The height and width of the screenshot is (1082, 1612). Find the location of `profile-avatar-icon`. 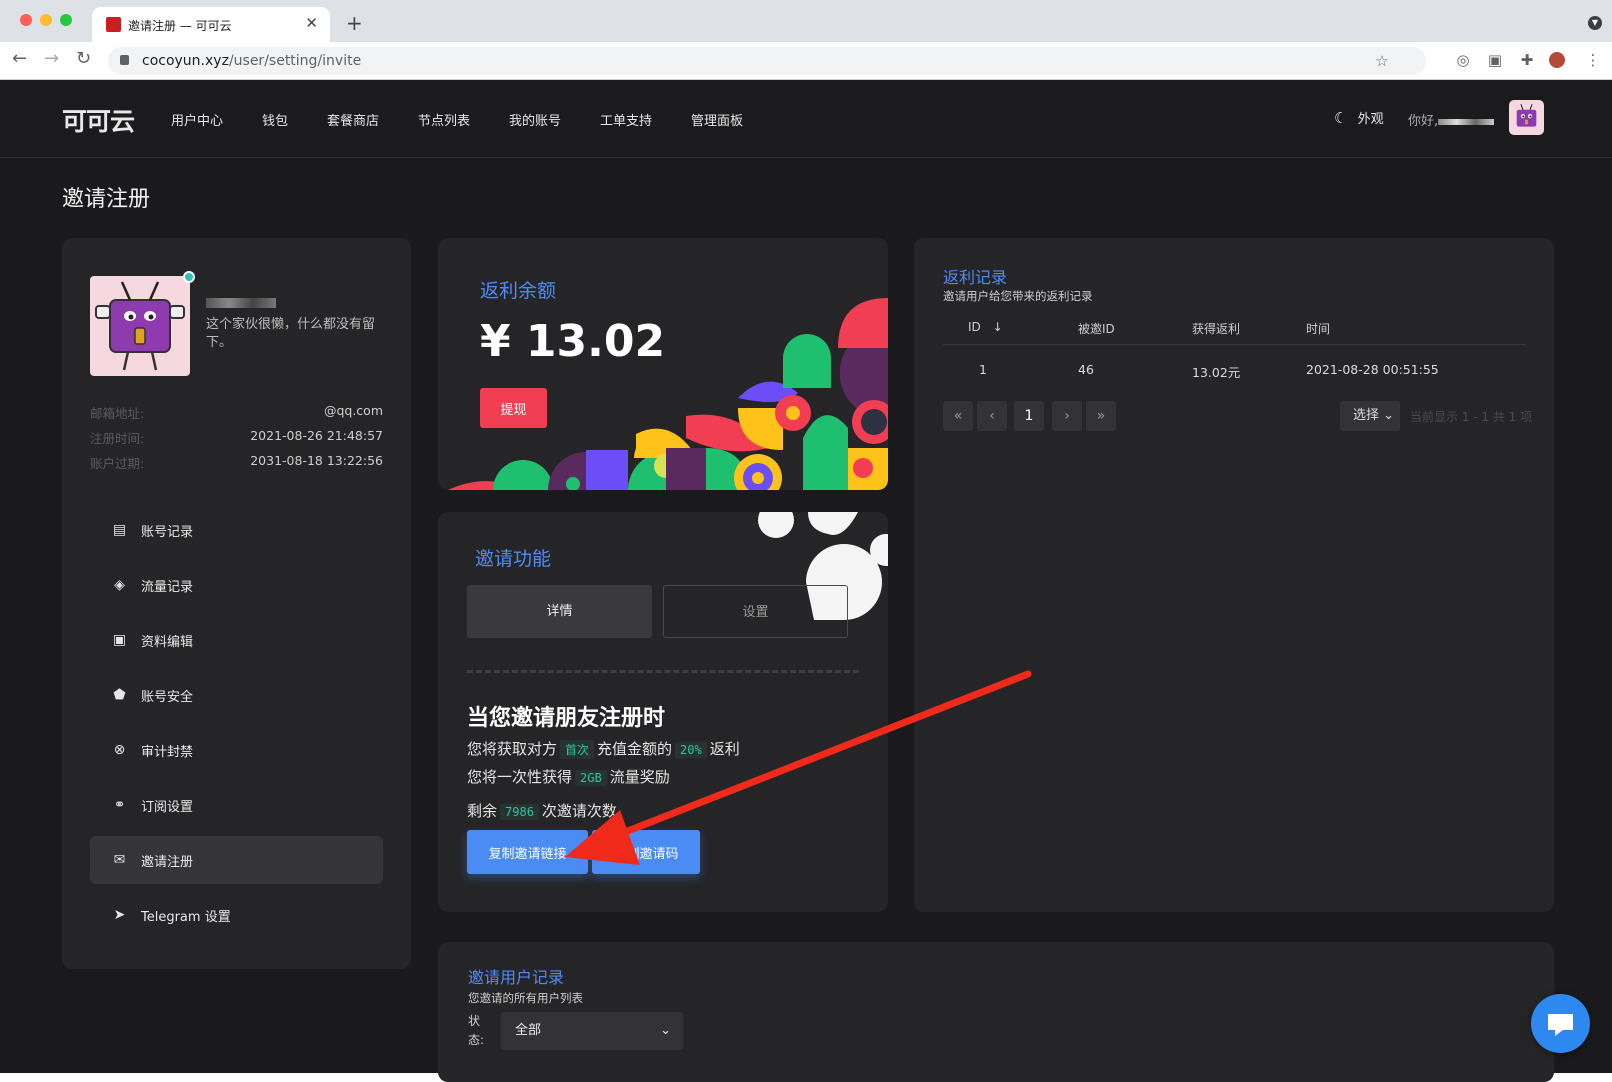

profile-avatar-icon is located at coordinates (1557, 60).